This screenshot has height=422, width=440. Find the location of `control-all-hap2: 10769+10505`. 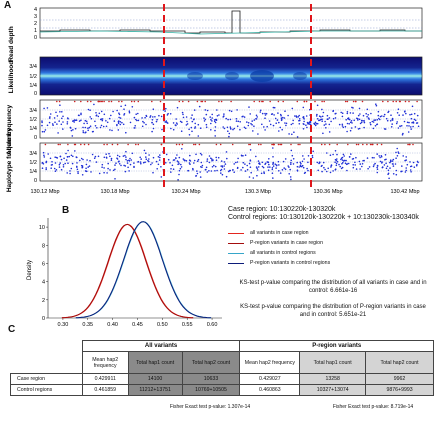

control-all-hap2: 10769+10505 is located at coordinates (211, 390).